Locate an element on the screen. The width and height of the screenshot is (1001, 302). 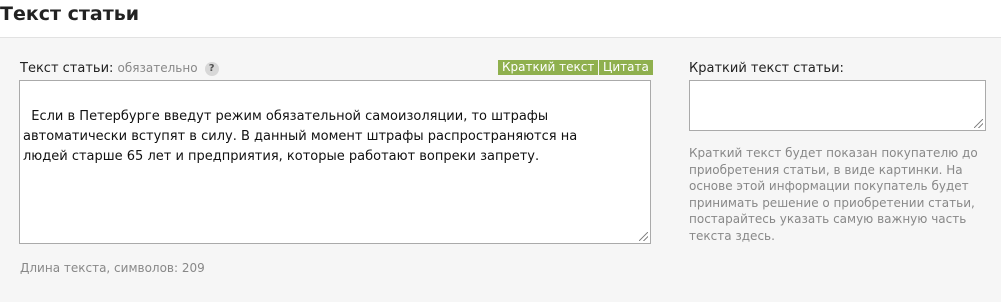
help-icon: ? is located at coordinates (211, 68).